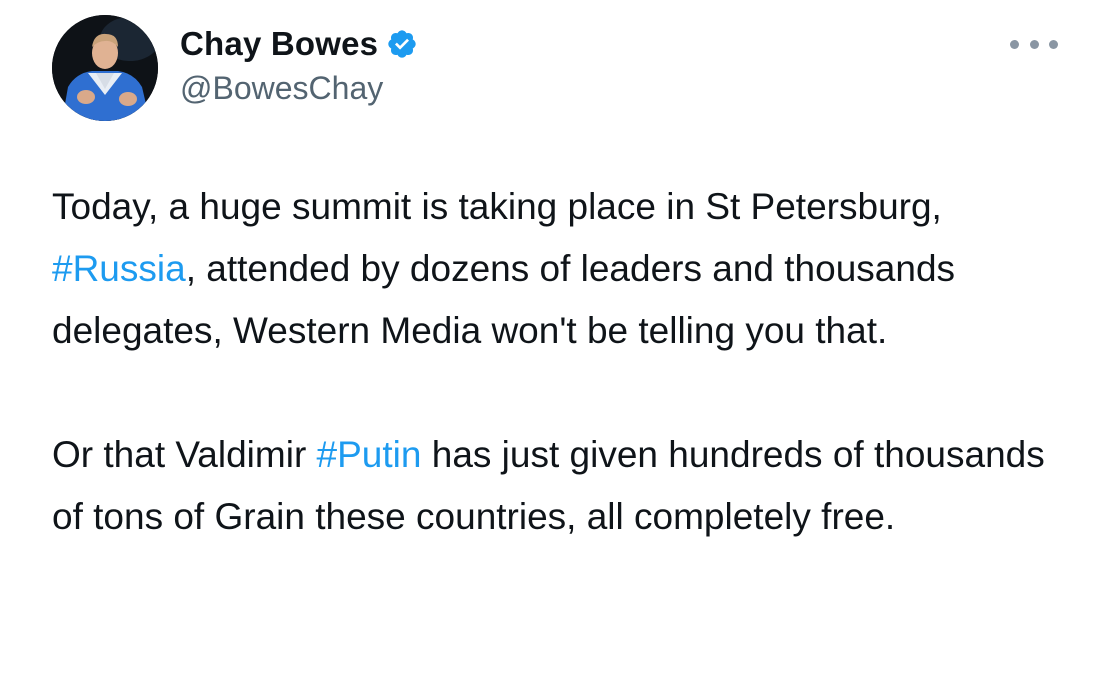 The height and width of the screenshot is (685, 1109). What do you see at coordinates (281, 88) in the screenshot?
I see `author-handle: @BowesChay` at bounding box center [281, 88].